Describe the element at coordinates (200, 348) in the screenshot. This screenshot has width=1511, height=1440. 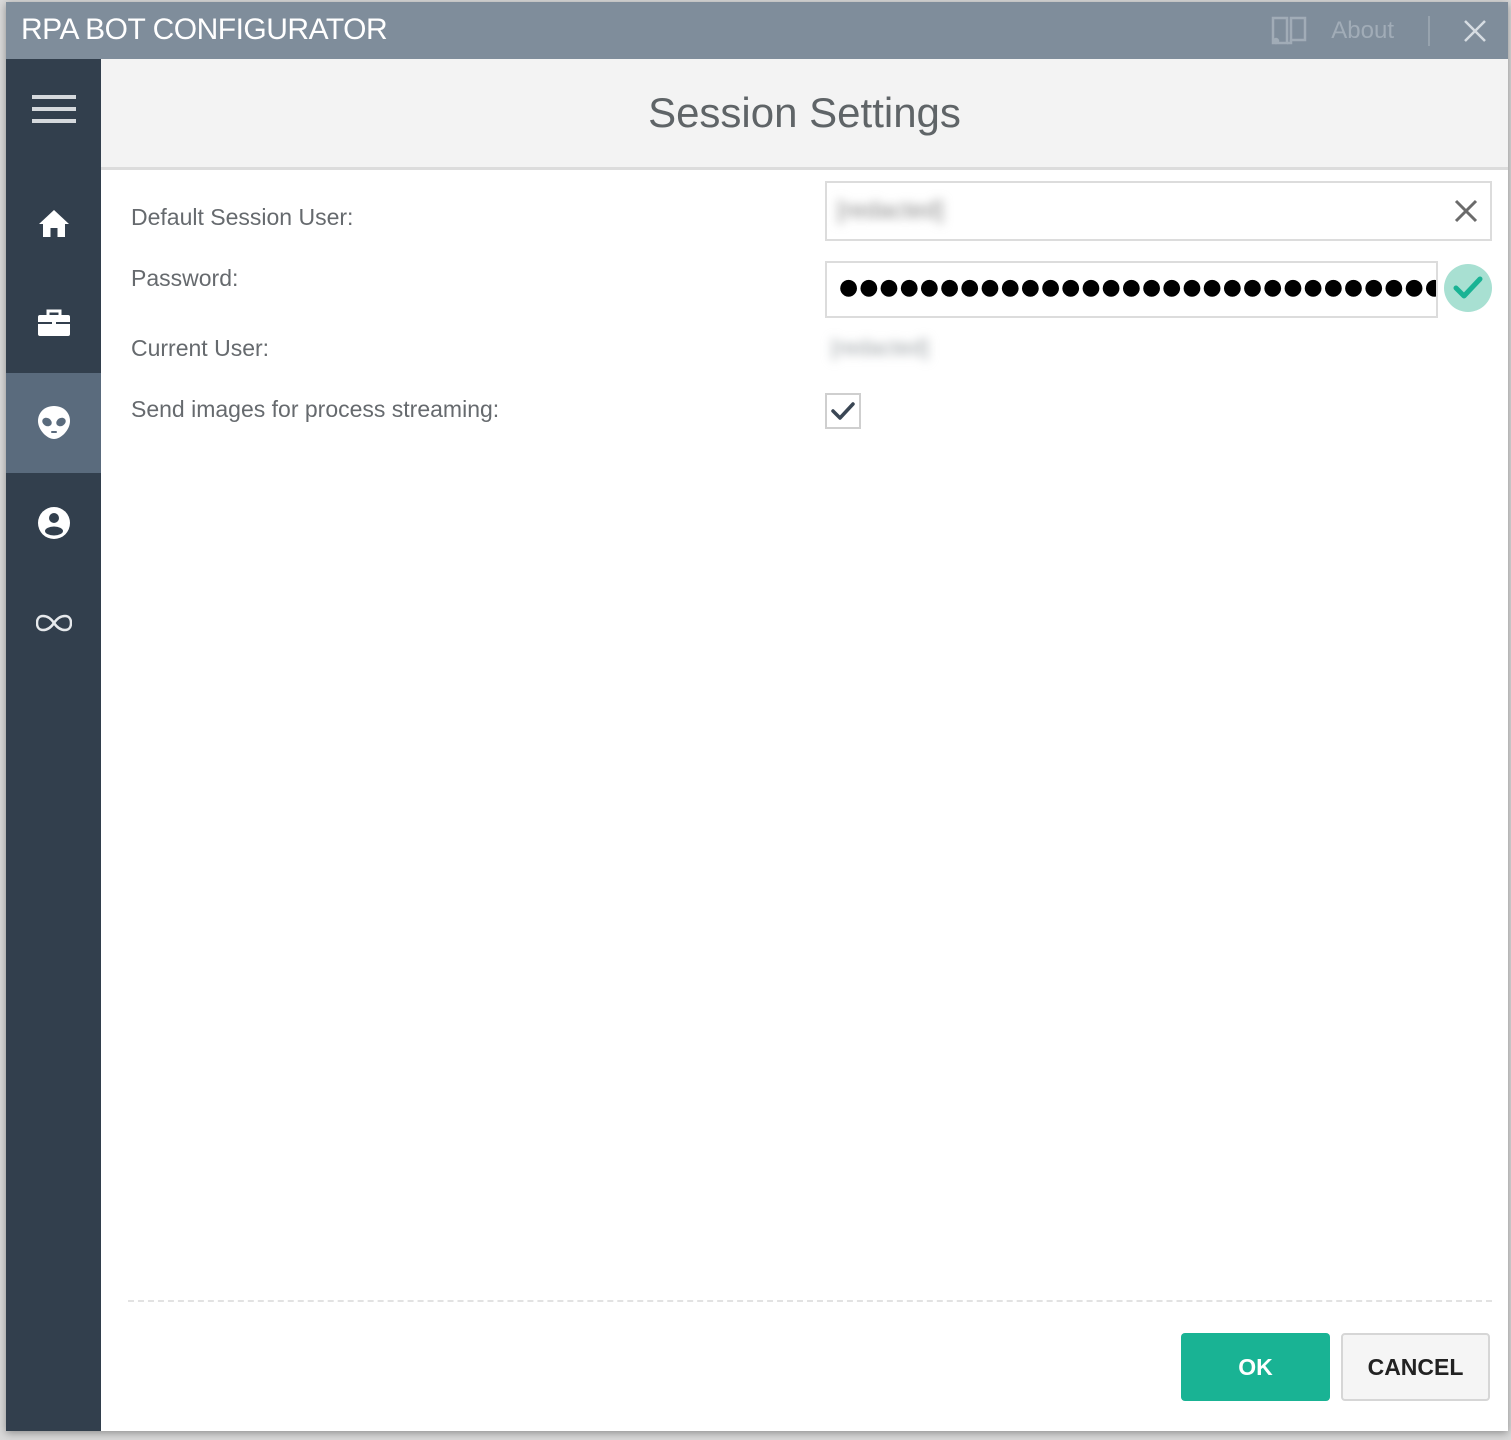
I see `current-user-label: Current User:` at that location.